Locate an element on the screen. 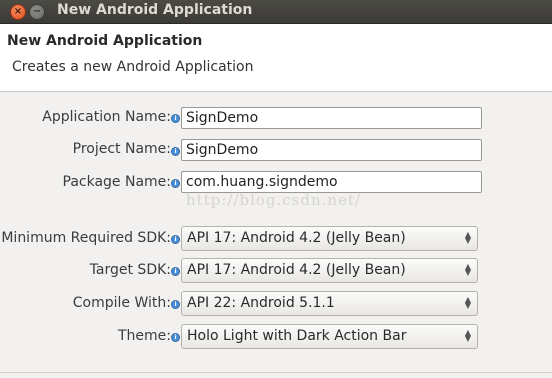 The image size is (552, 378). window-title: New Android Application is located at coordinates (155, 10).